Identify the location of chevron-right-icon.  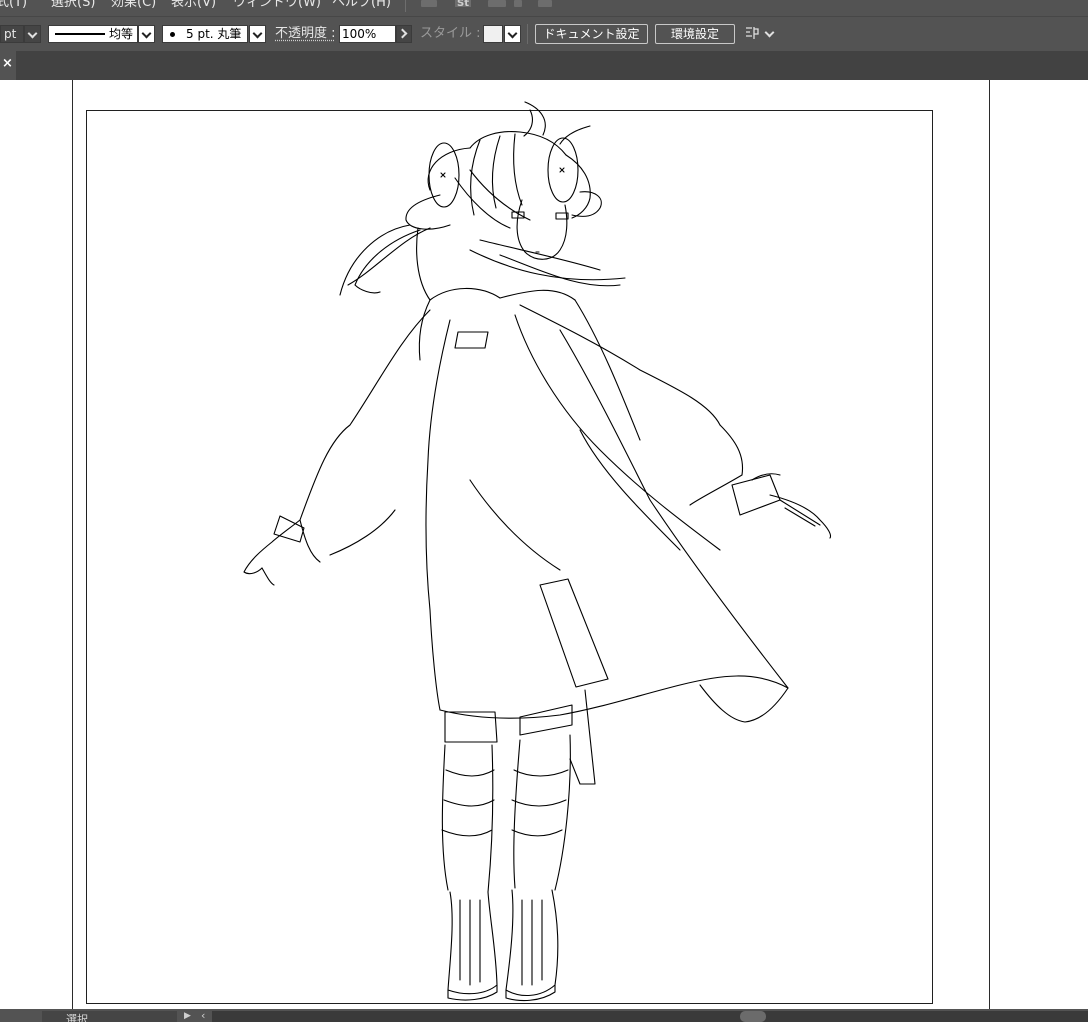
(402, 33).